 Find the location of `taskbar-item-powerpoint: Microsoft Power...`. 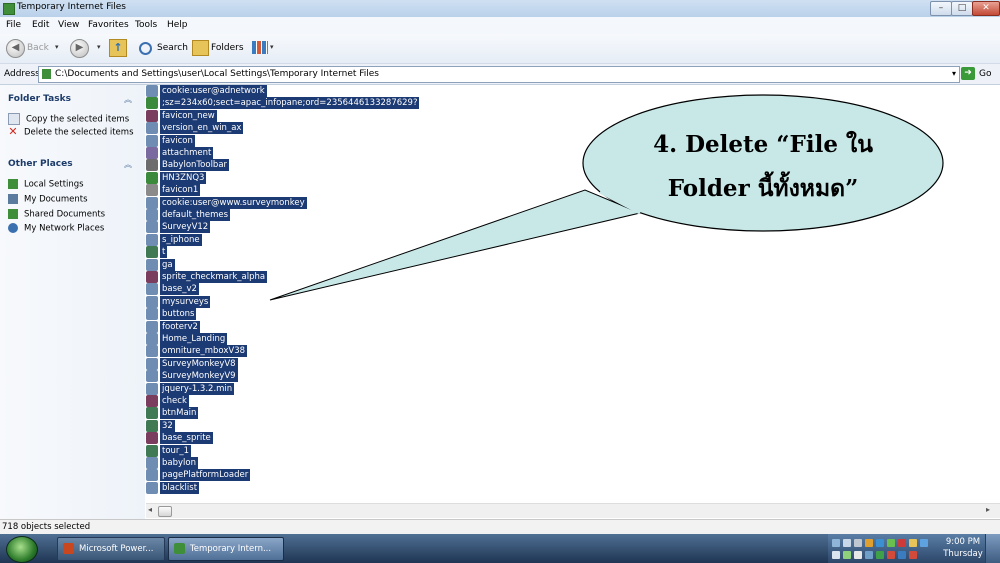

taskbar-item-powerpoint: Microsoft Power... is located at coordinates (111, 549).